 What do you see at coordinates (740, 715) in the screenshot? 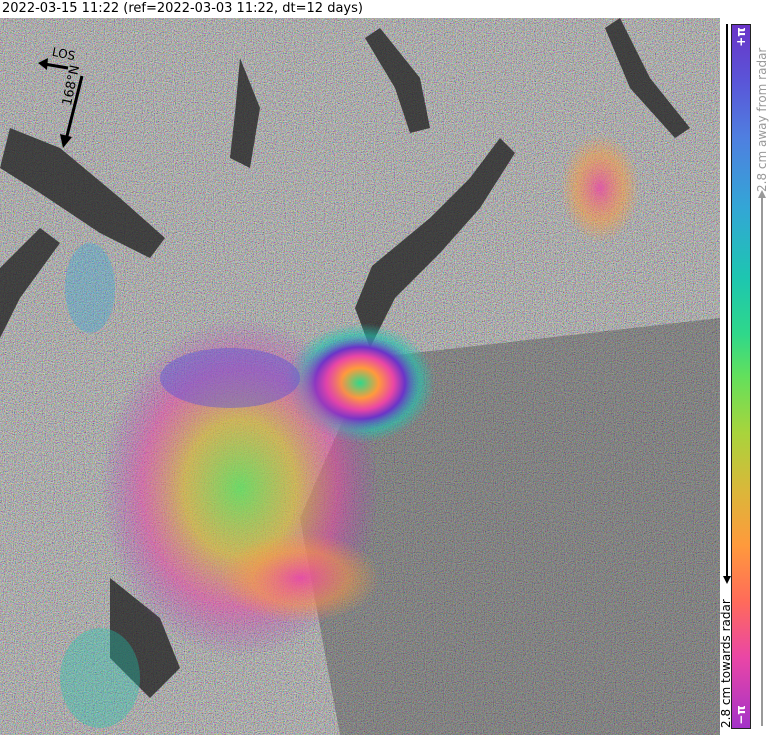
I see `colorbar-bottom-label: −π` at bounding box center [740, 715].